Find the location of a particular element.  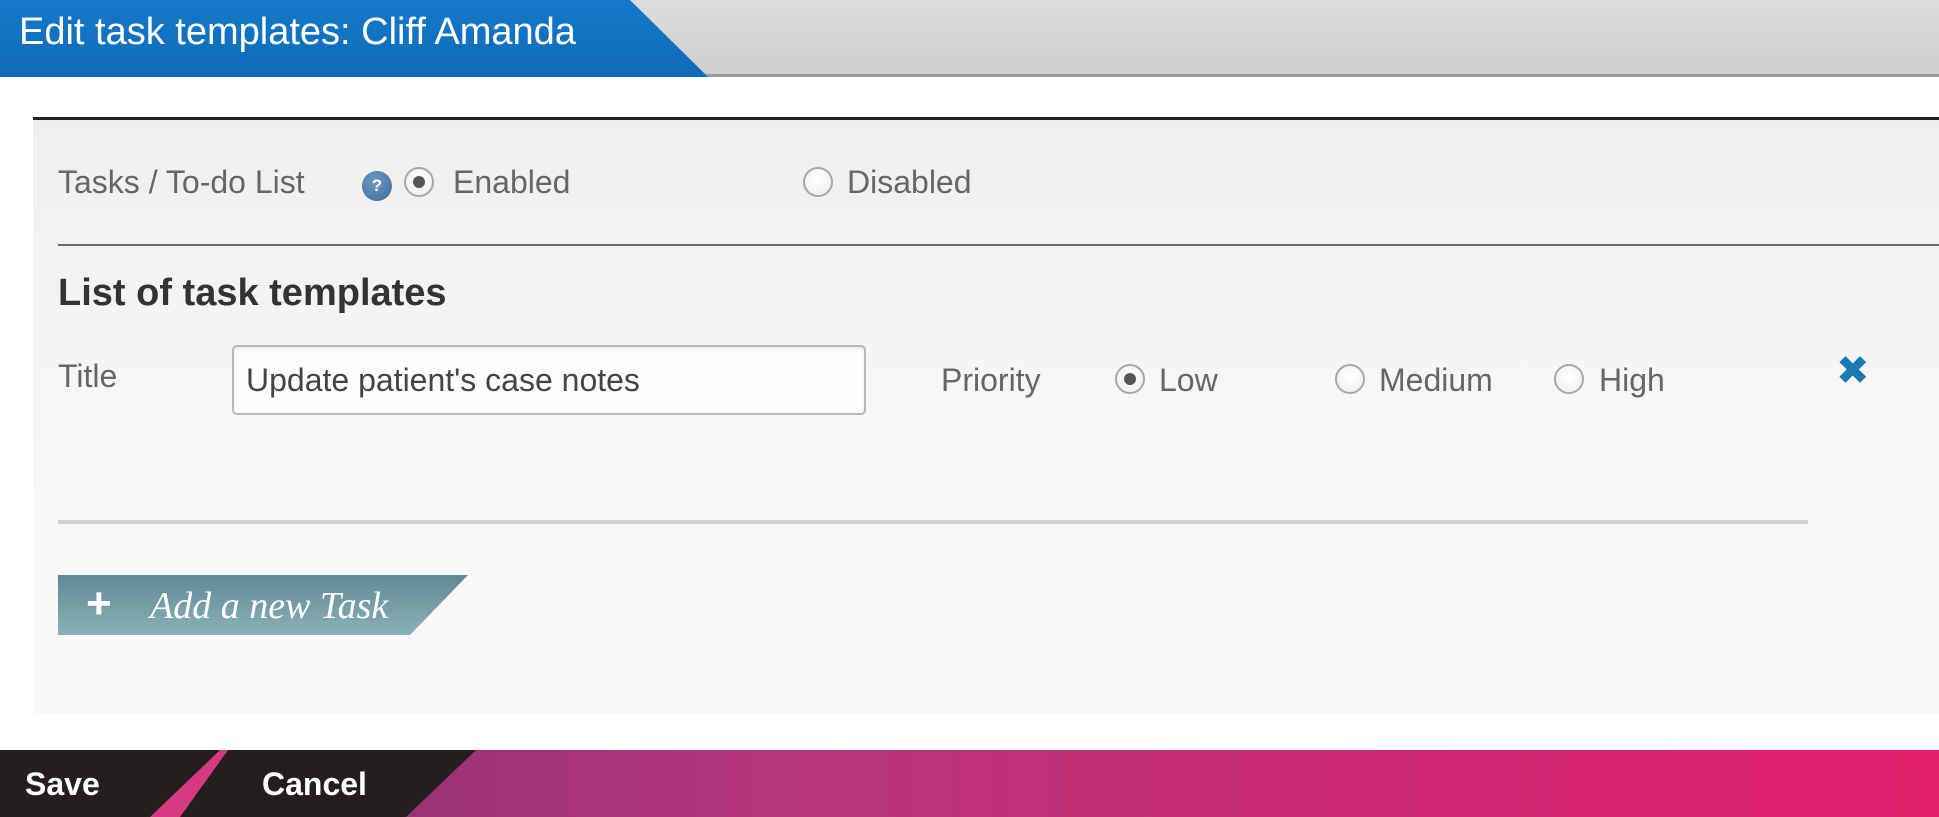

enabled-label: Enabled is located at coordinates (511, 182).